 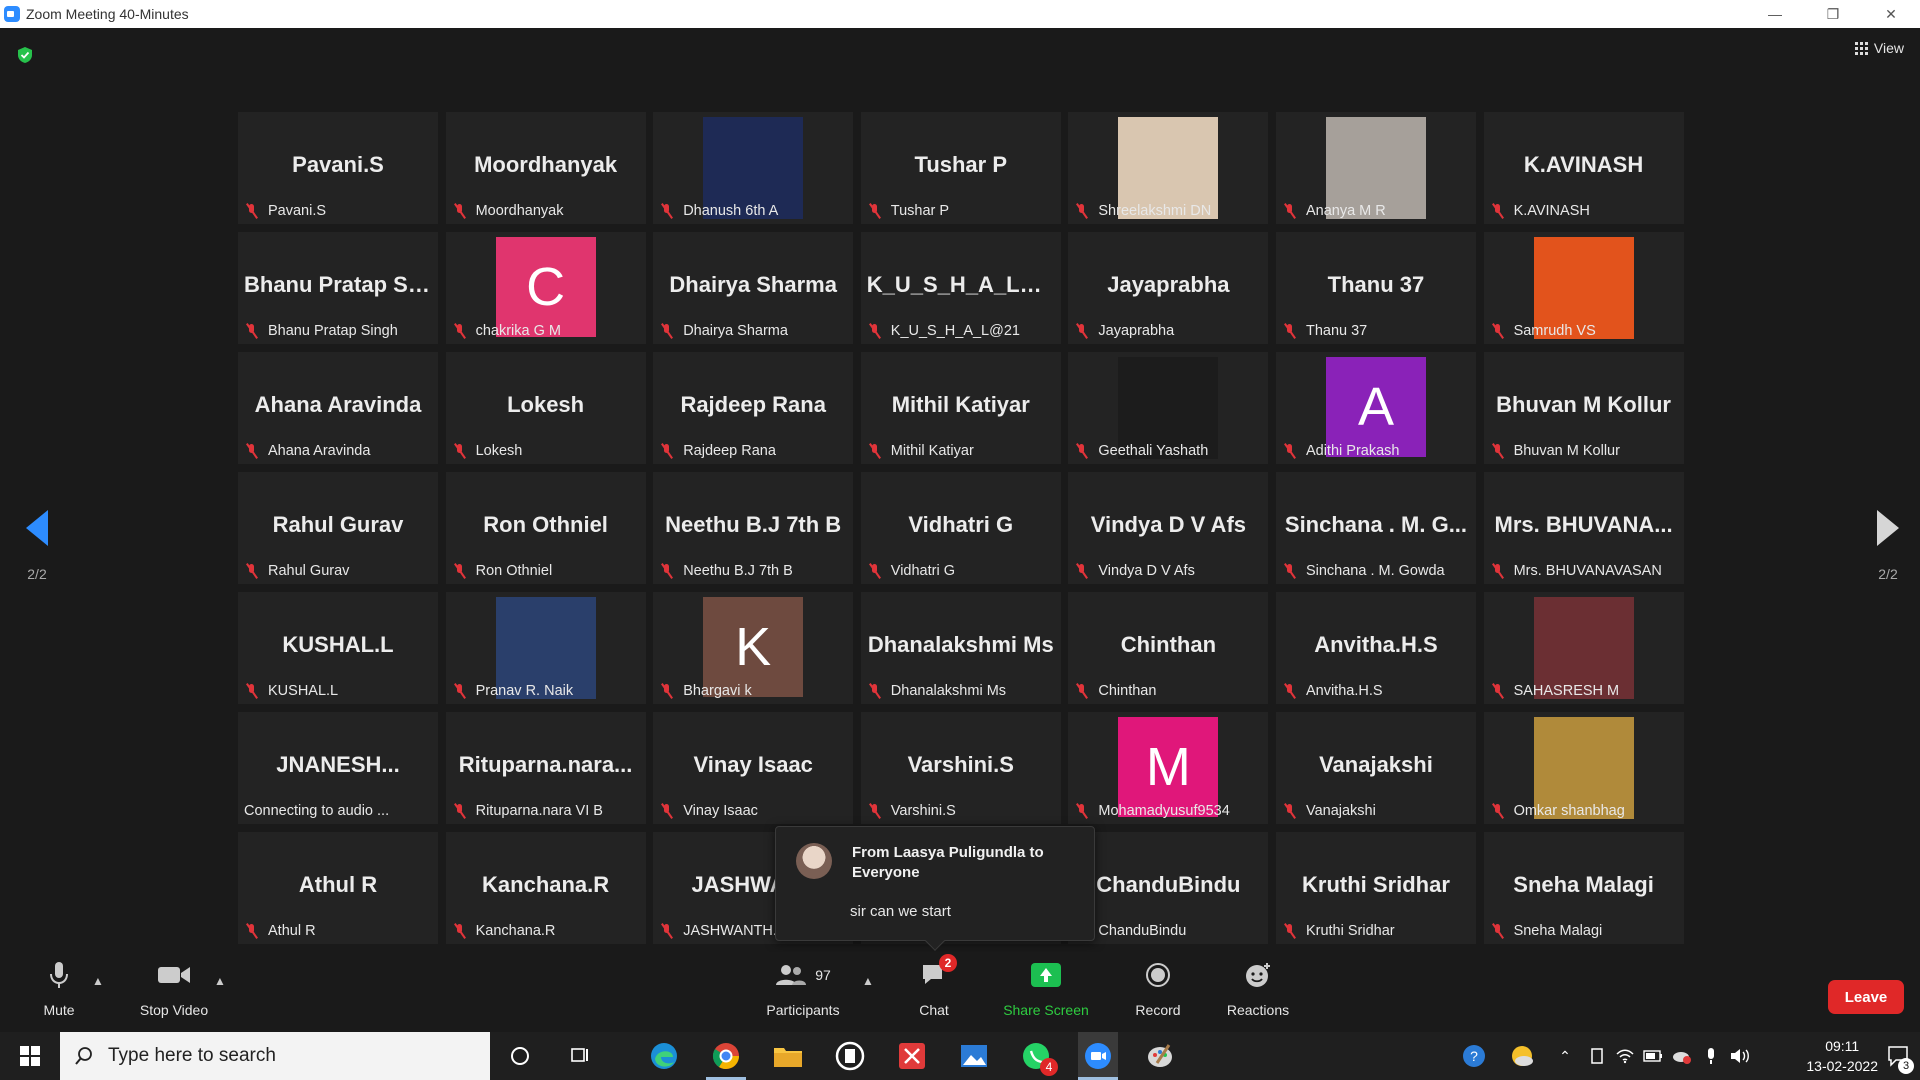 What do you see at coordinates (1168, 288) in the screenshot?
I see `participant-tile: Jayaprabha Jayaprabha` at bounding box center [1168, 288].